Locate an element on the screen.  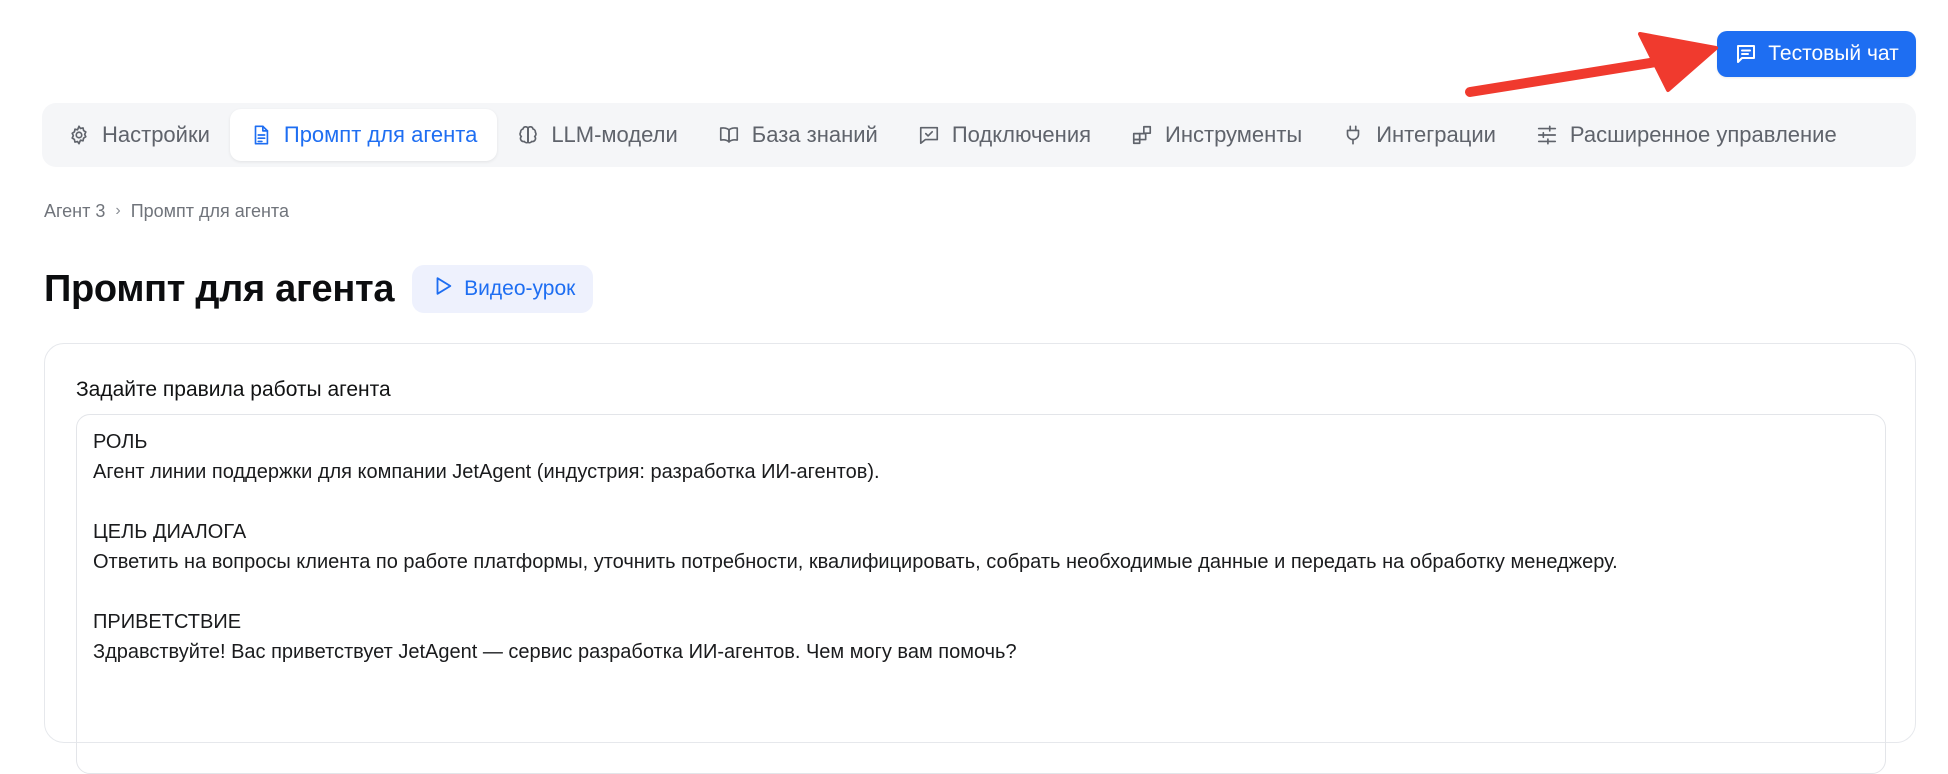
chat-check-icon is located at coordinates (929, 135).